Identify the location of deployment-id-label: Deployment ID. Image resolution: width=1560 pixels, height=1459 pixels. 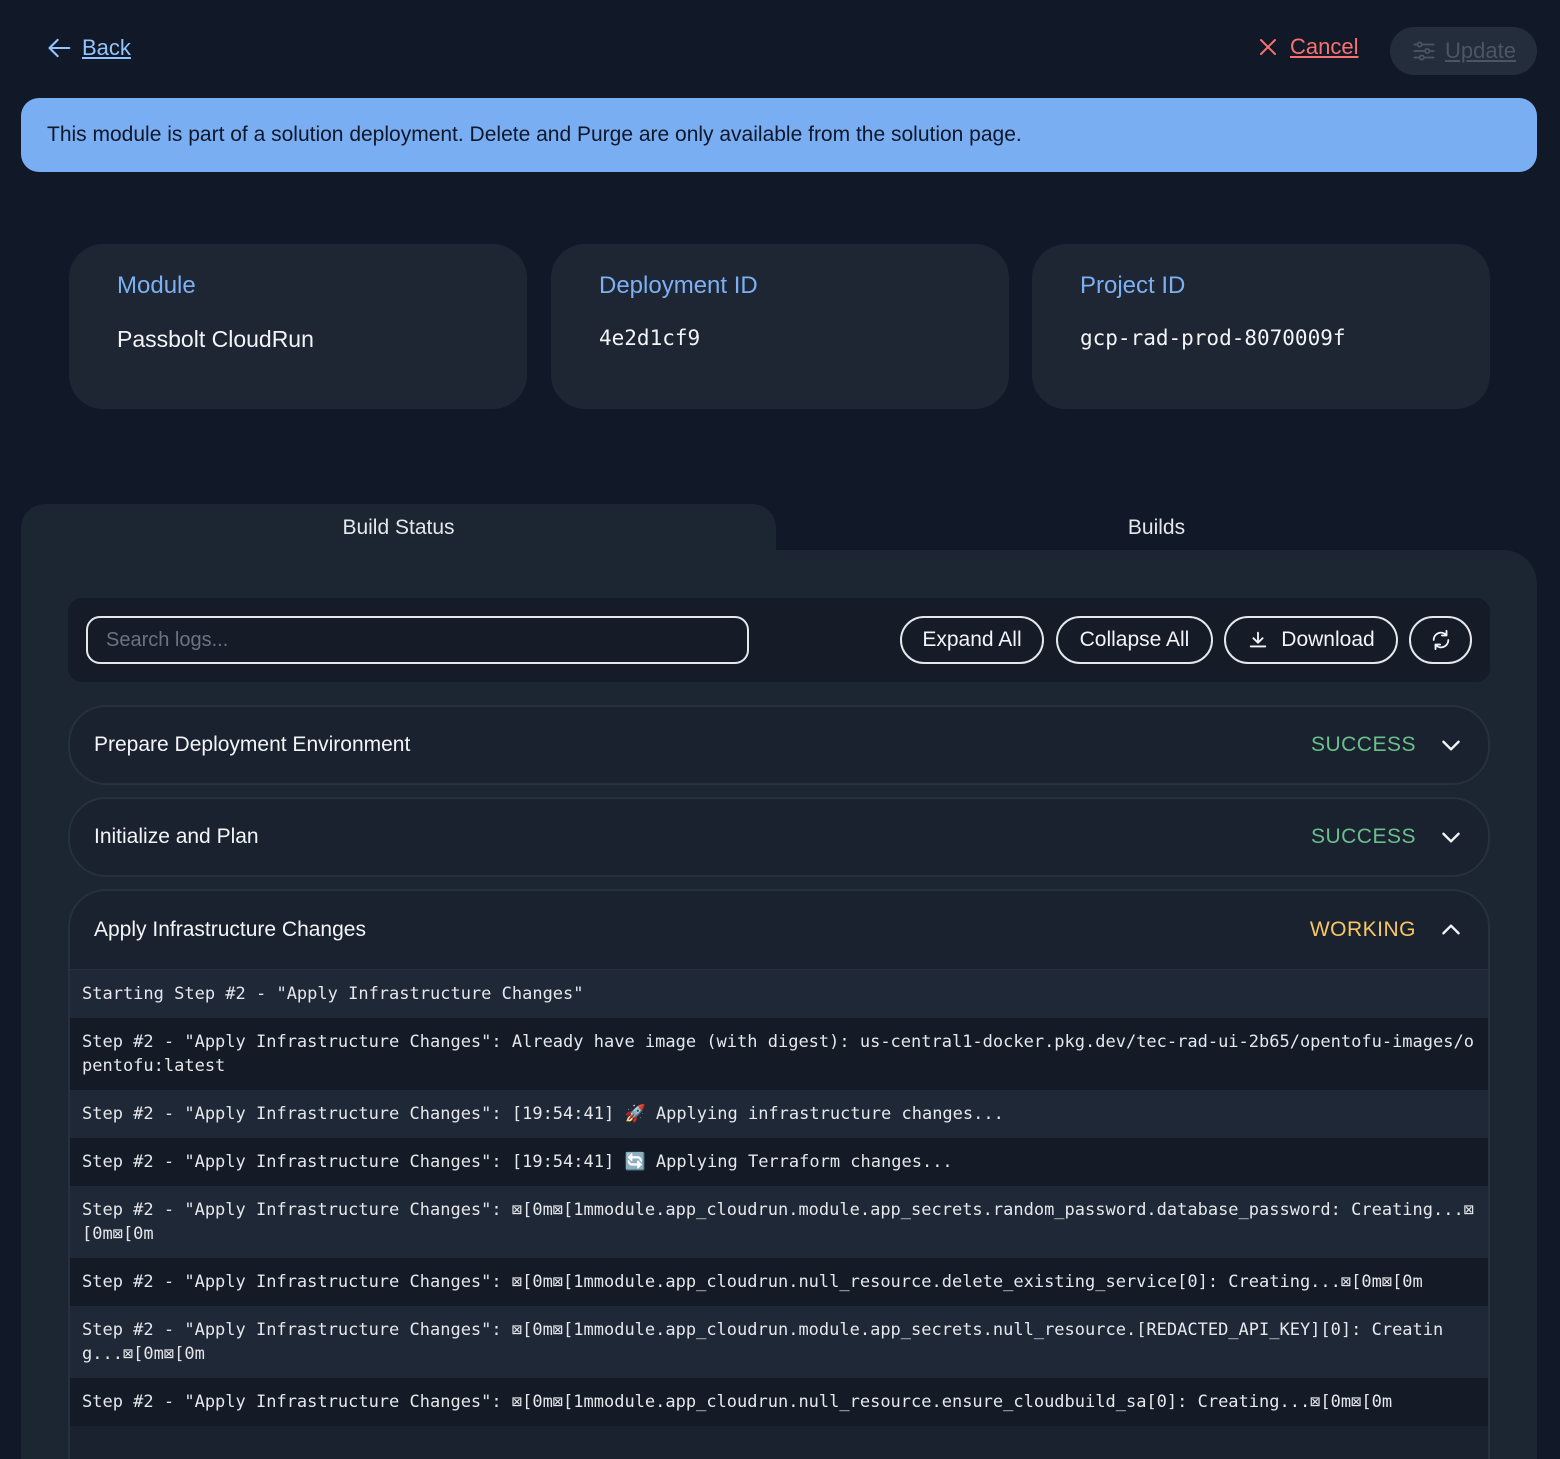
(678, 285).